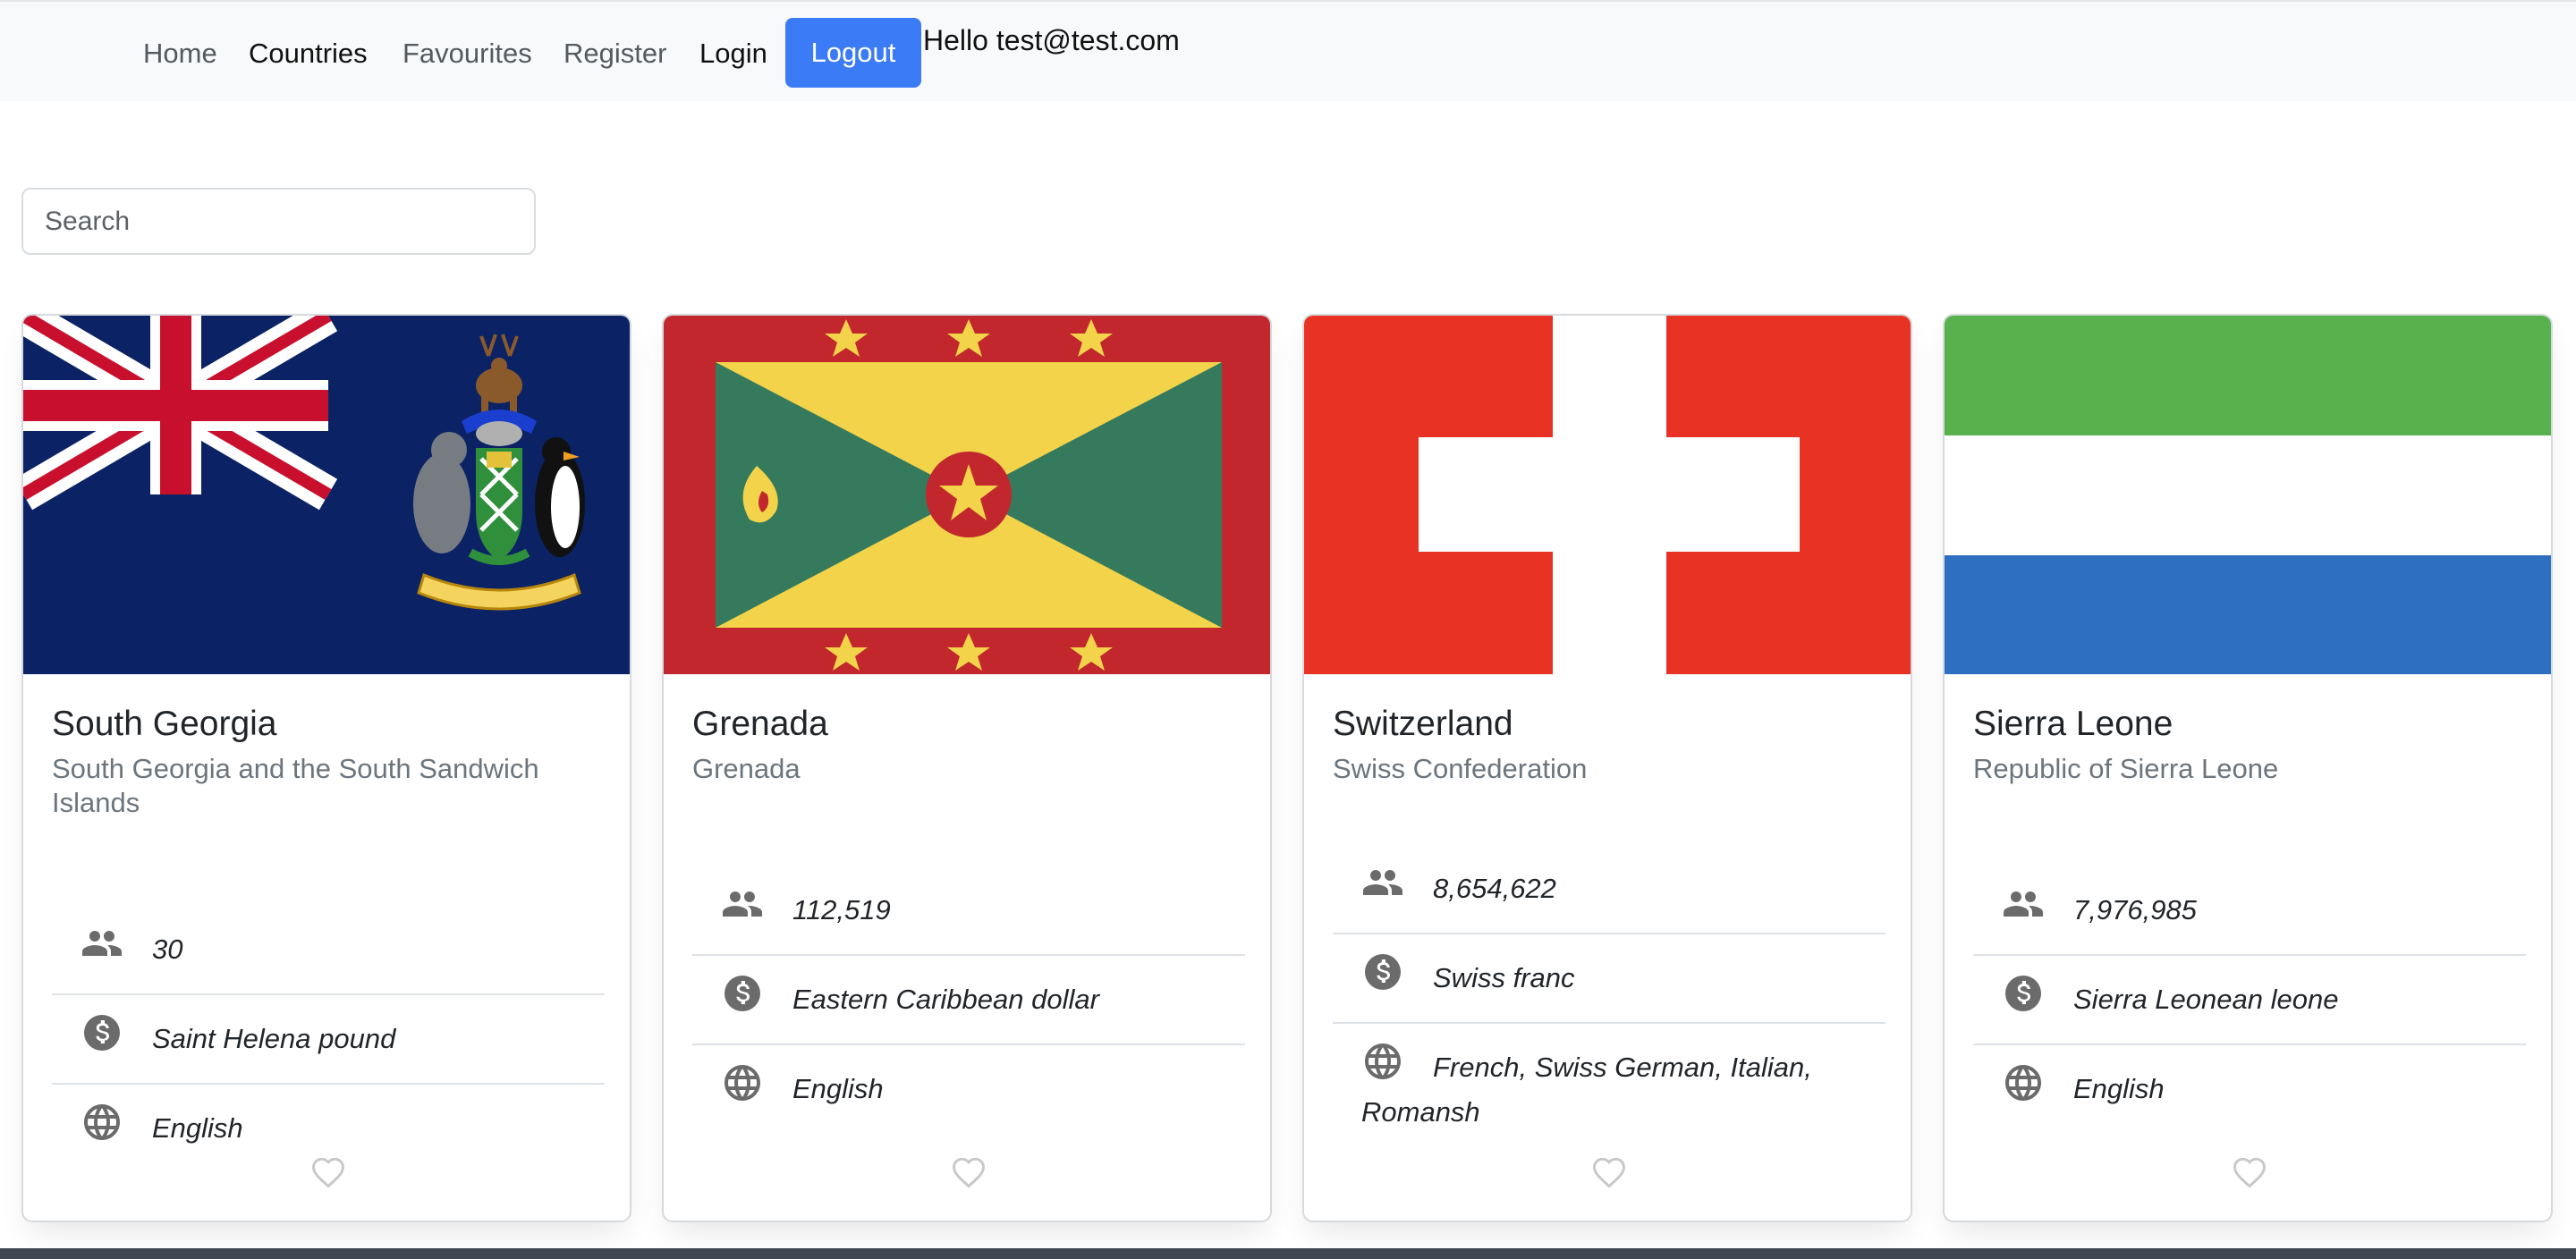 The height and width of the screenshot is (1259, 2576). What do you see at coordinates (278, 221) in the screenshot?
I see `search-input` at bounding box center [278, 221].